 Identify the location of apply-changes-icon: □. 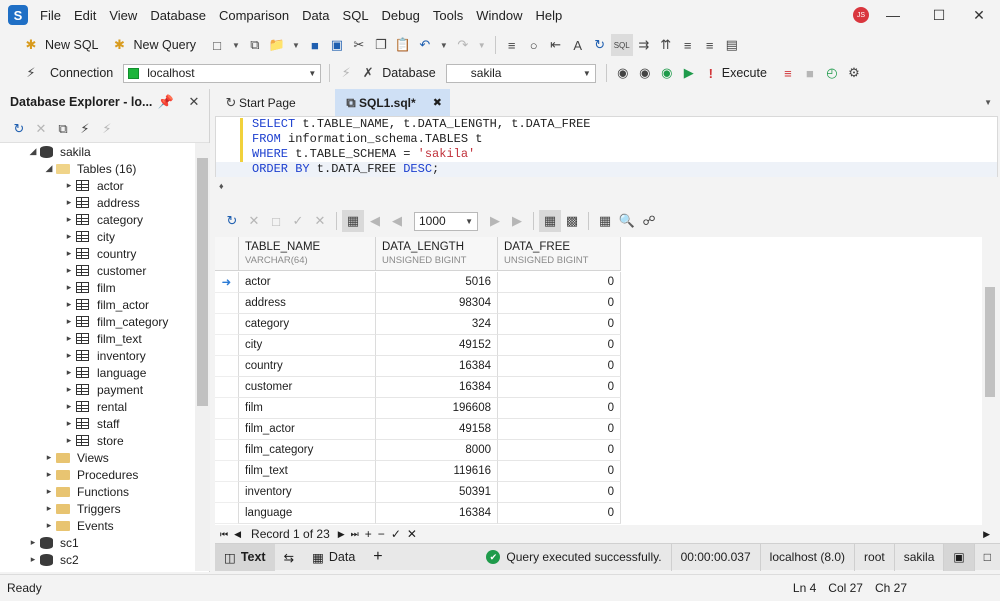
(276, 221).